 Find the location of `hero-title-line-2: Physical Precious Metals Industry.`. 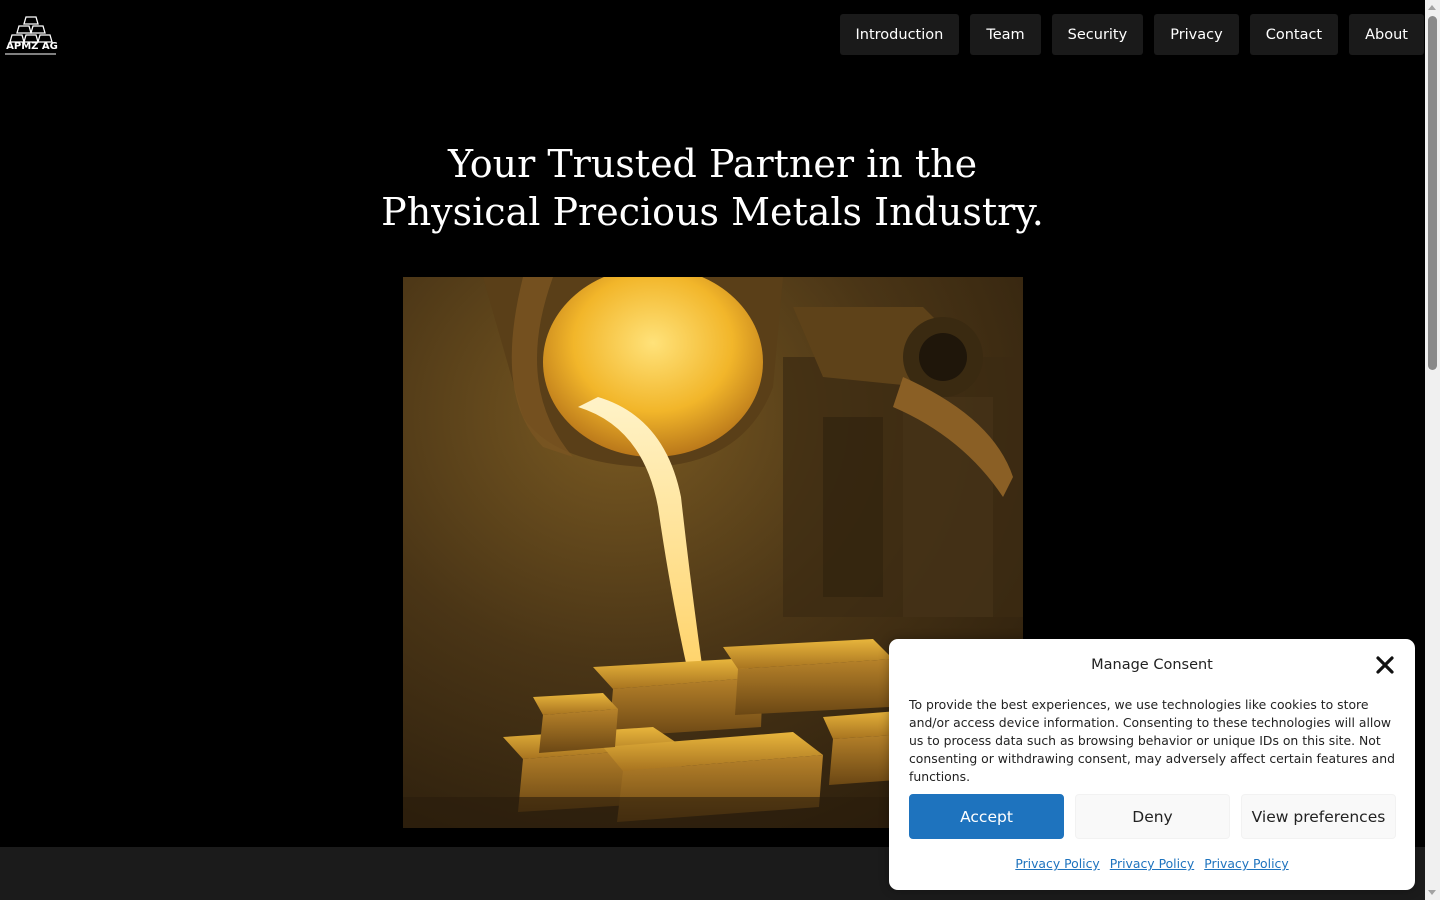

hero-title-line-2: Physical Precious Metals Industry. is located at coordinates (712, 212).